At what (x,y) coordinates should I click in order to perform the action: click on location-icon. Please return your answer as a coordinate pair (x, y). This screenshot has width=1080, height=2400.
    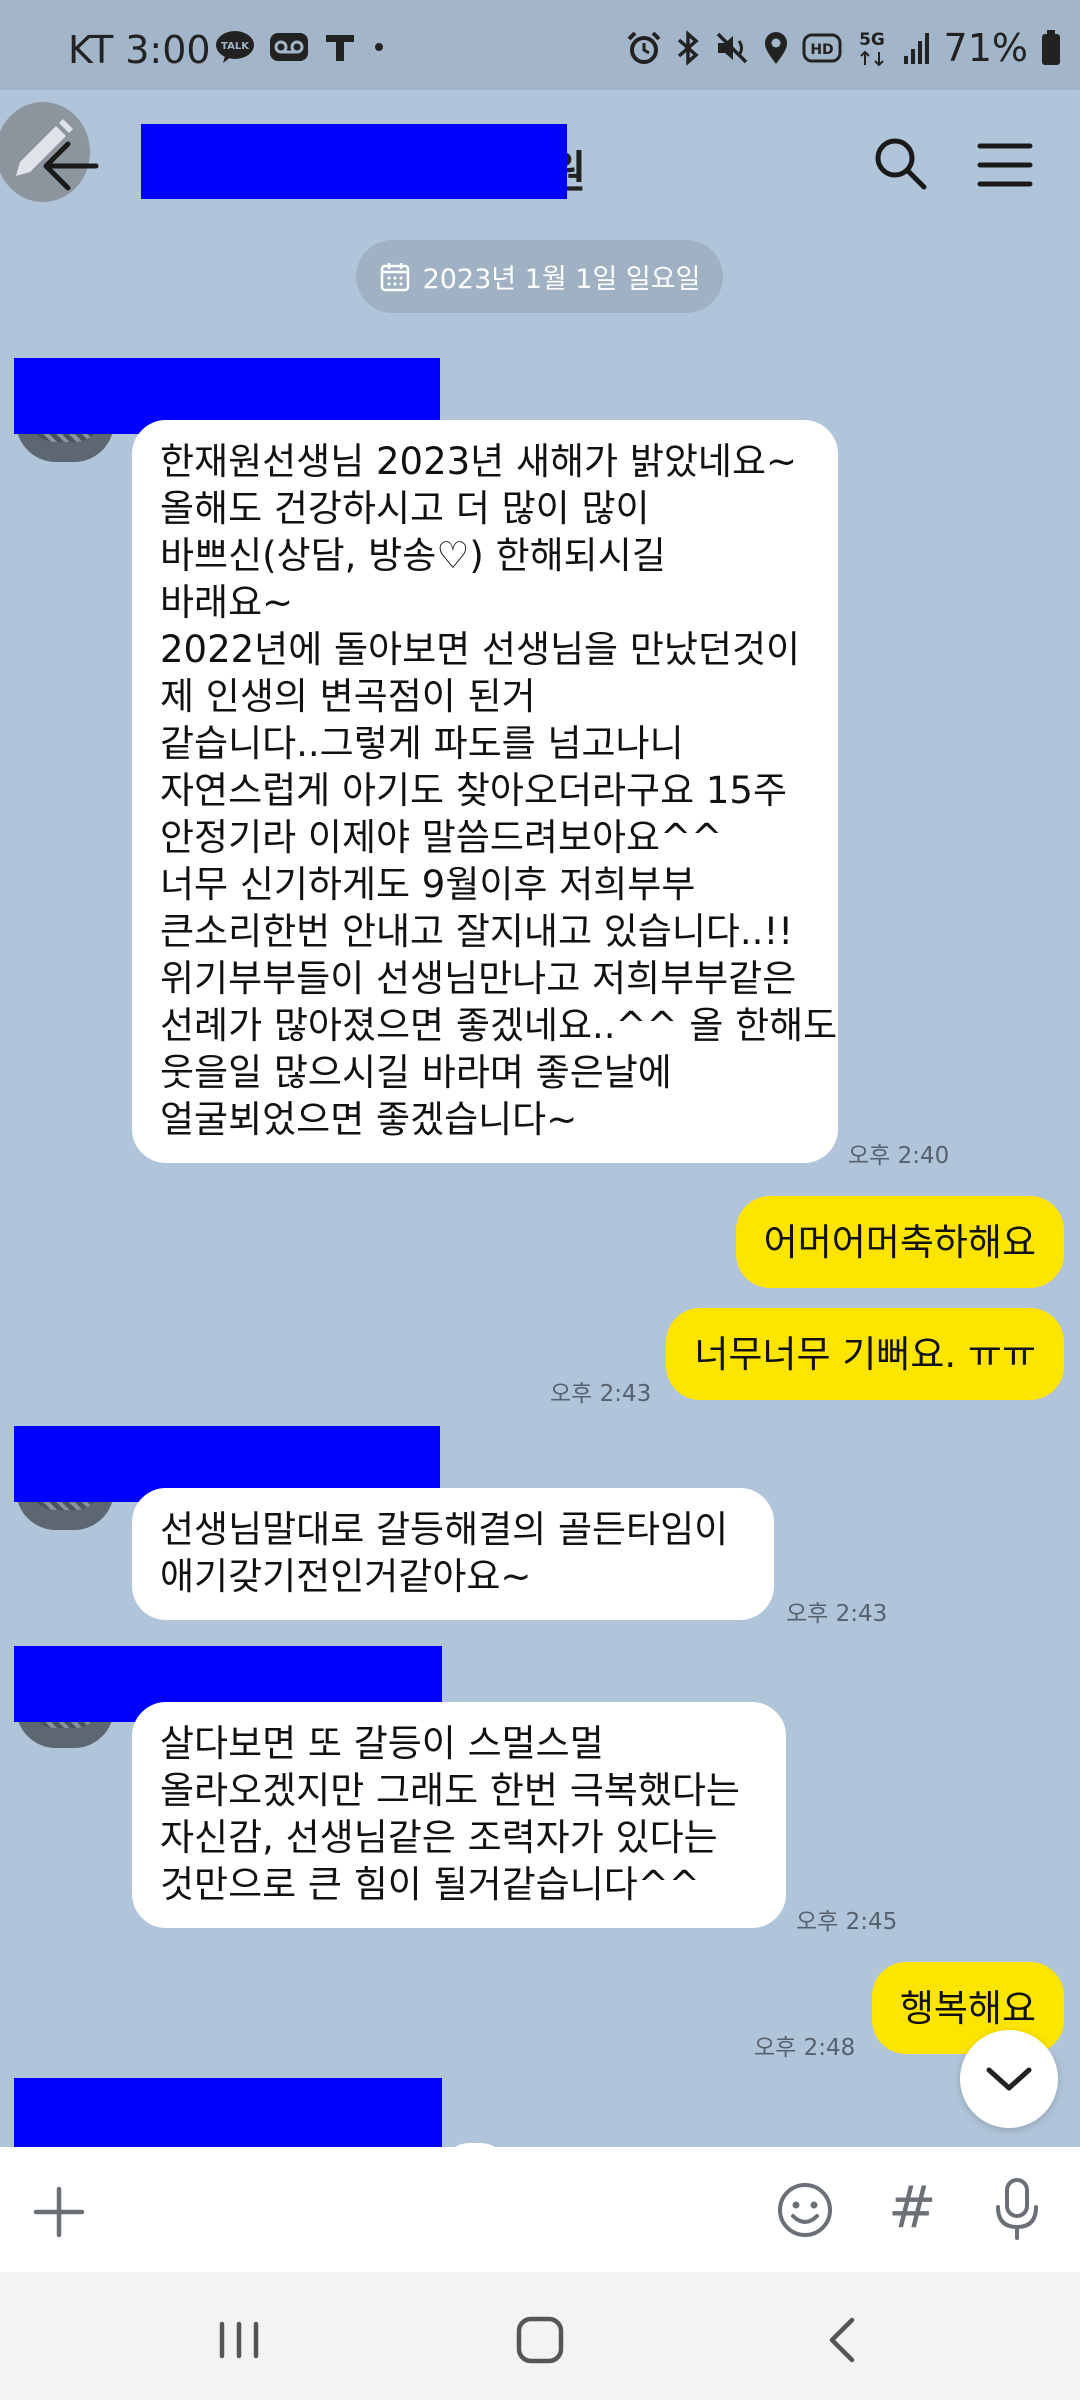
    Looking at the image, I should click on (775, 48).